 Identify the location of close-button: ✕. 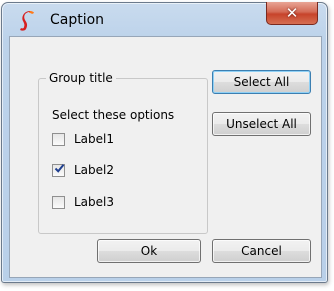
(292, 13).